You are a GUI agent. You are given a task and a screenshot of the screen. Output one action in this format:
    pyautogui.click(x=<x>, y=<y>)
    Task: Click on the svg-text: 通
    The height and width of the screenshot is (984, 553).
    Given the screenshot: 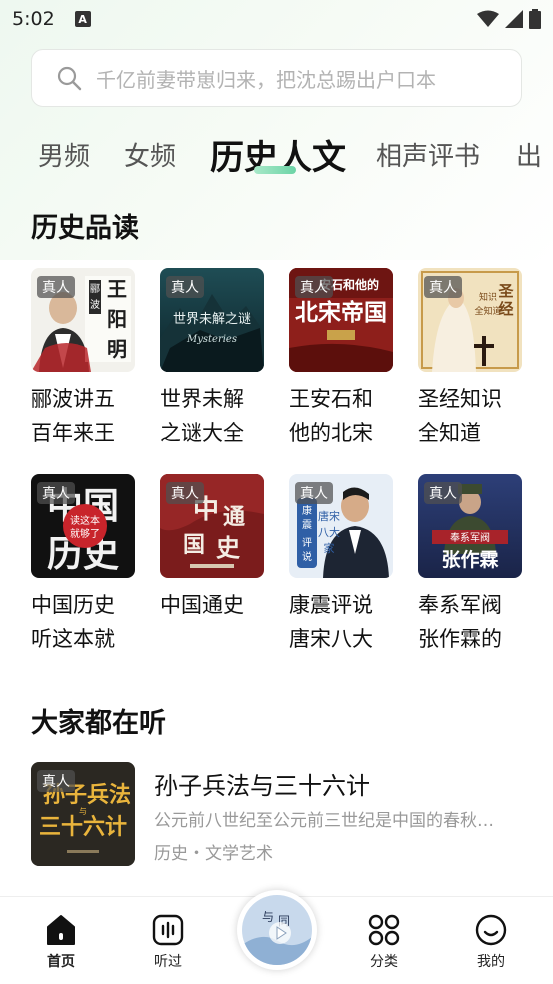 What is the action you would take?
    pyautogui.click(x=234, y=517)
    